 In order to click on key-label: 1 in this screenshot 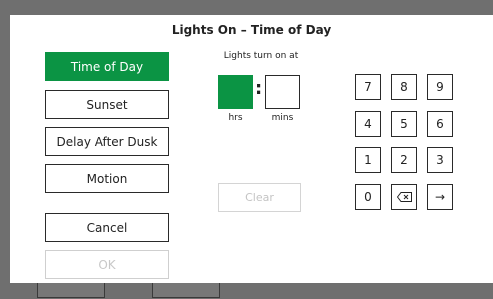, I will do `click(368, 160)`.